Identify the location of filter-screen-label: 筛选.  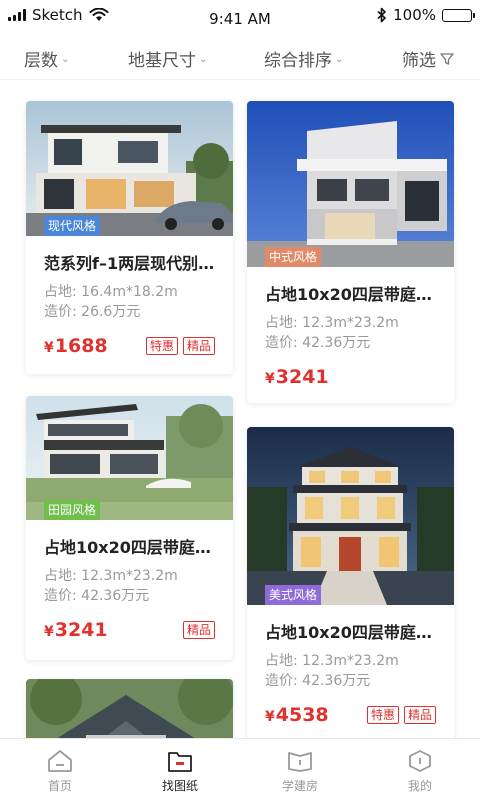
(419, 61).